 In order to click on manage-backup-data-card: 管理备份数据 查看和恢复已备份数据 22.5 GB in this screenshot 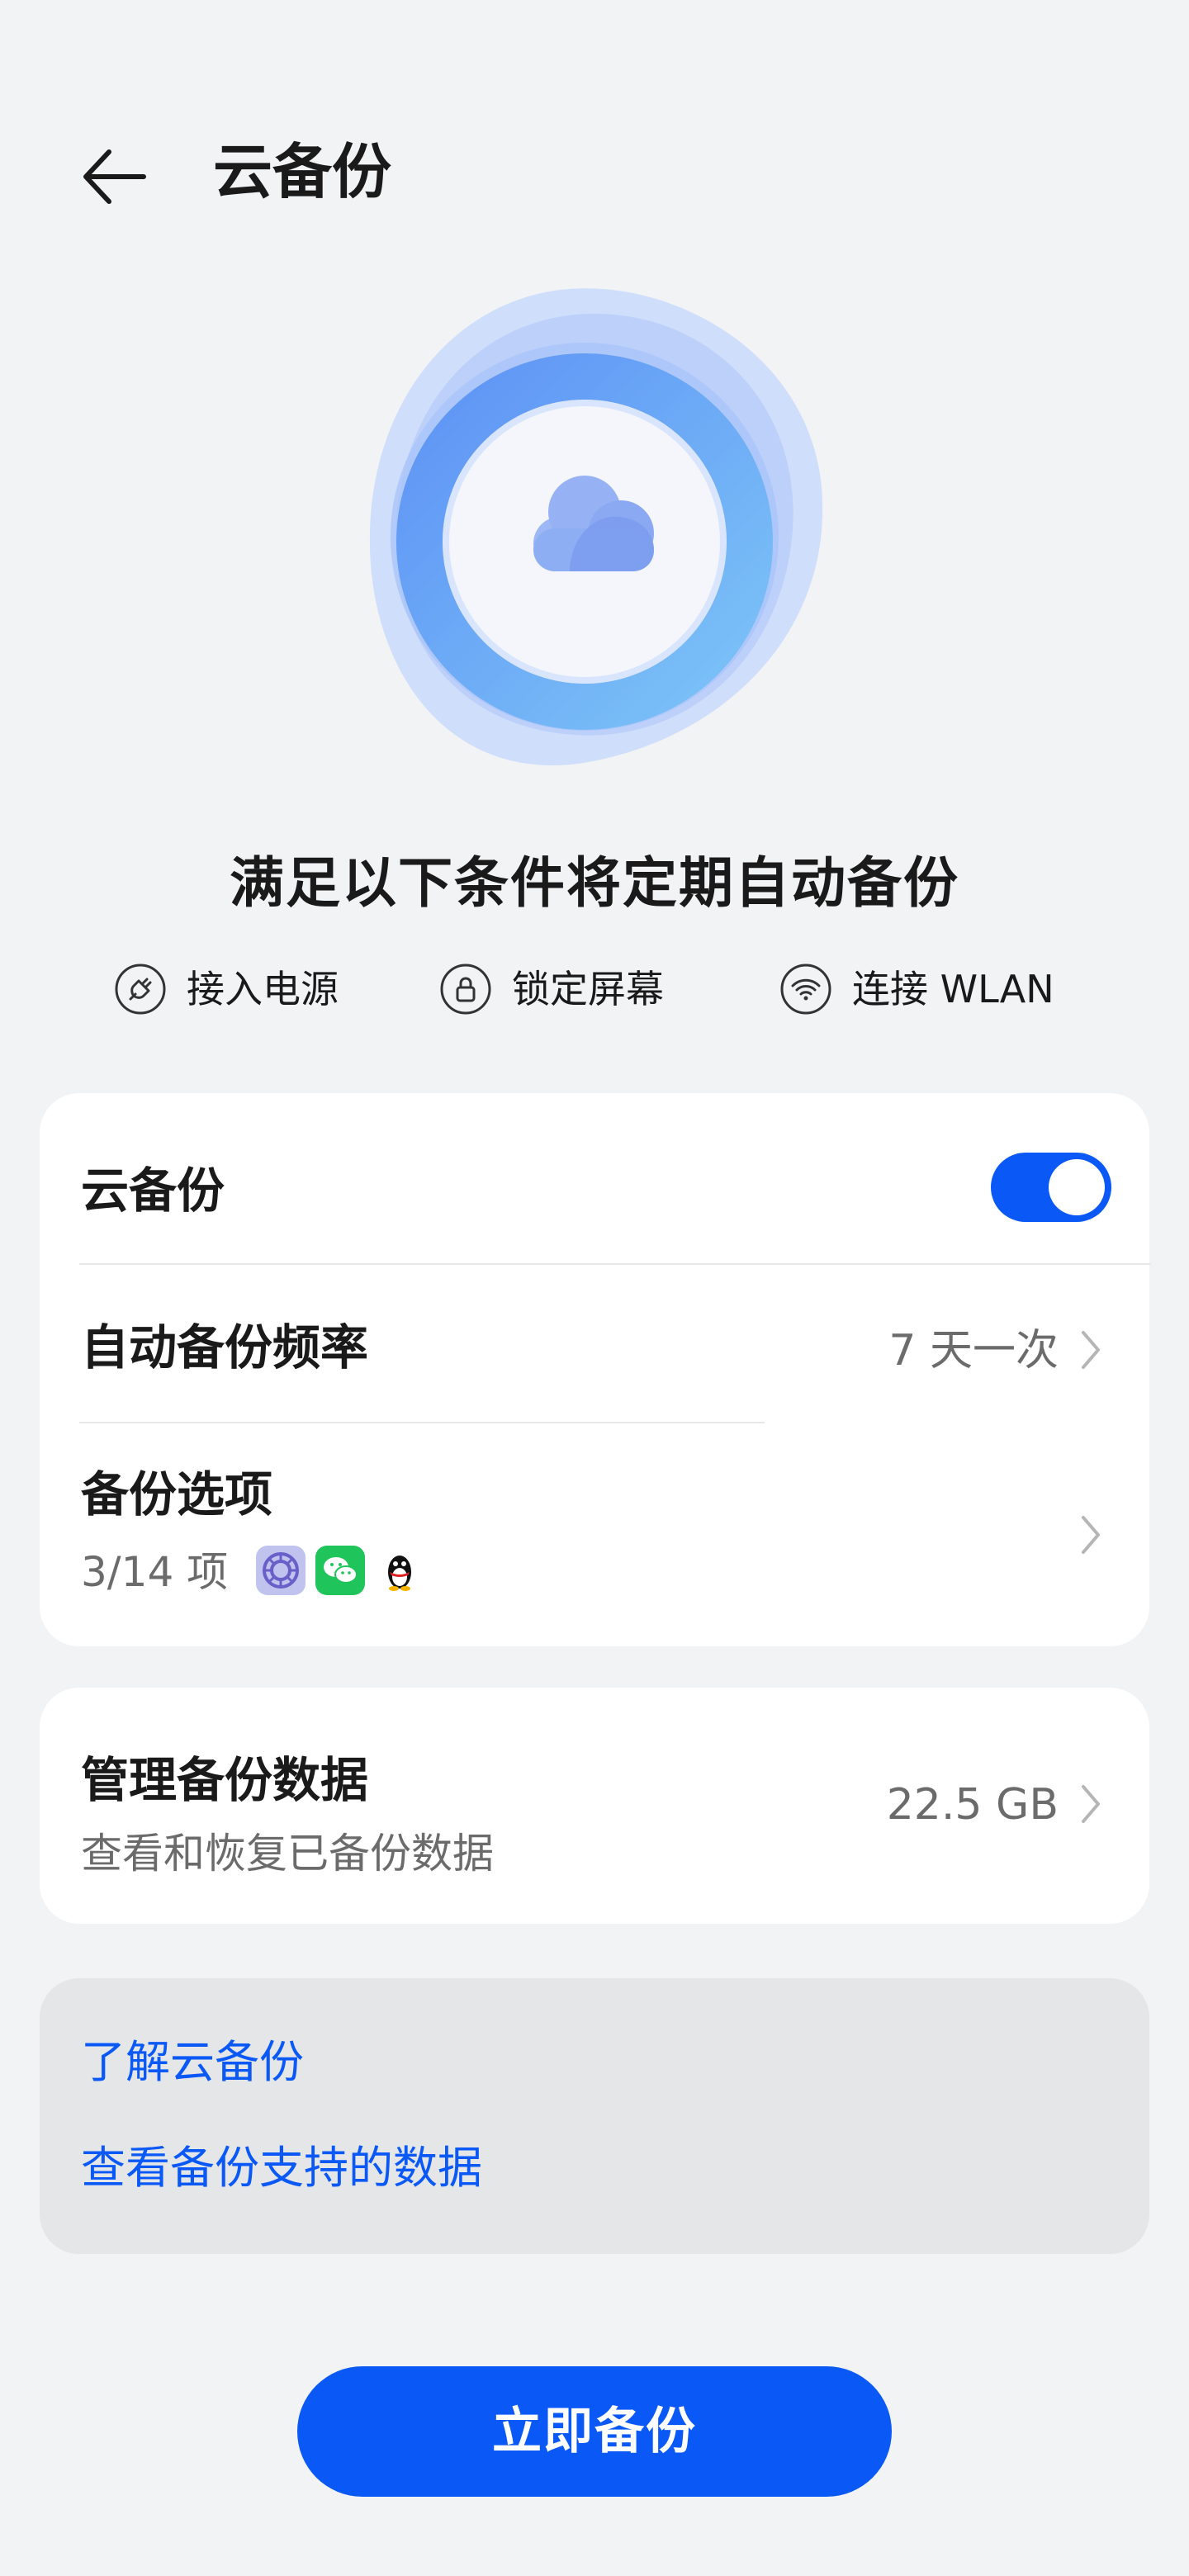, I will do `click(594, 1806)`.